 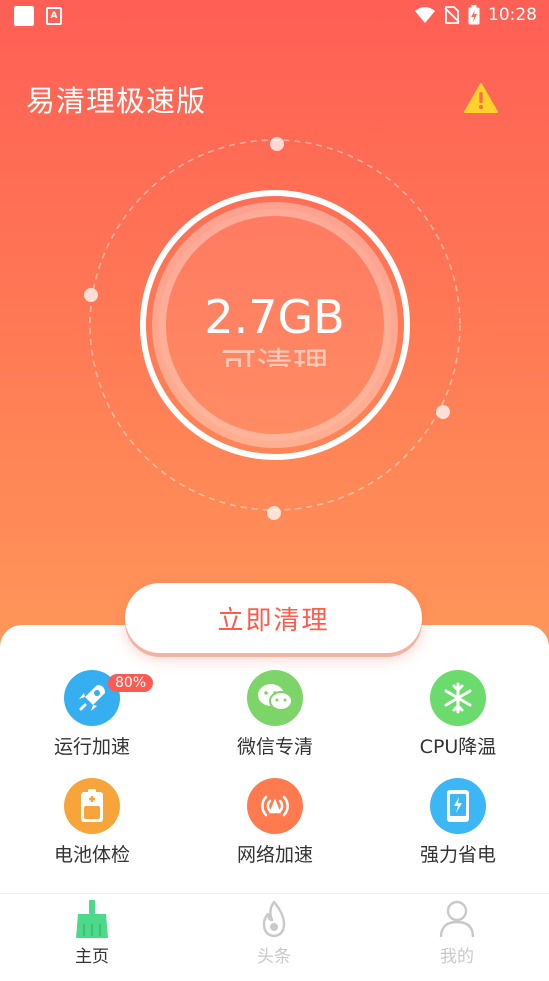 What do you see at coordinates (274, 957) in the screenshot?
I see `nav-label-headlines: 头条` at bounding box center [274, 957].